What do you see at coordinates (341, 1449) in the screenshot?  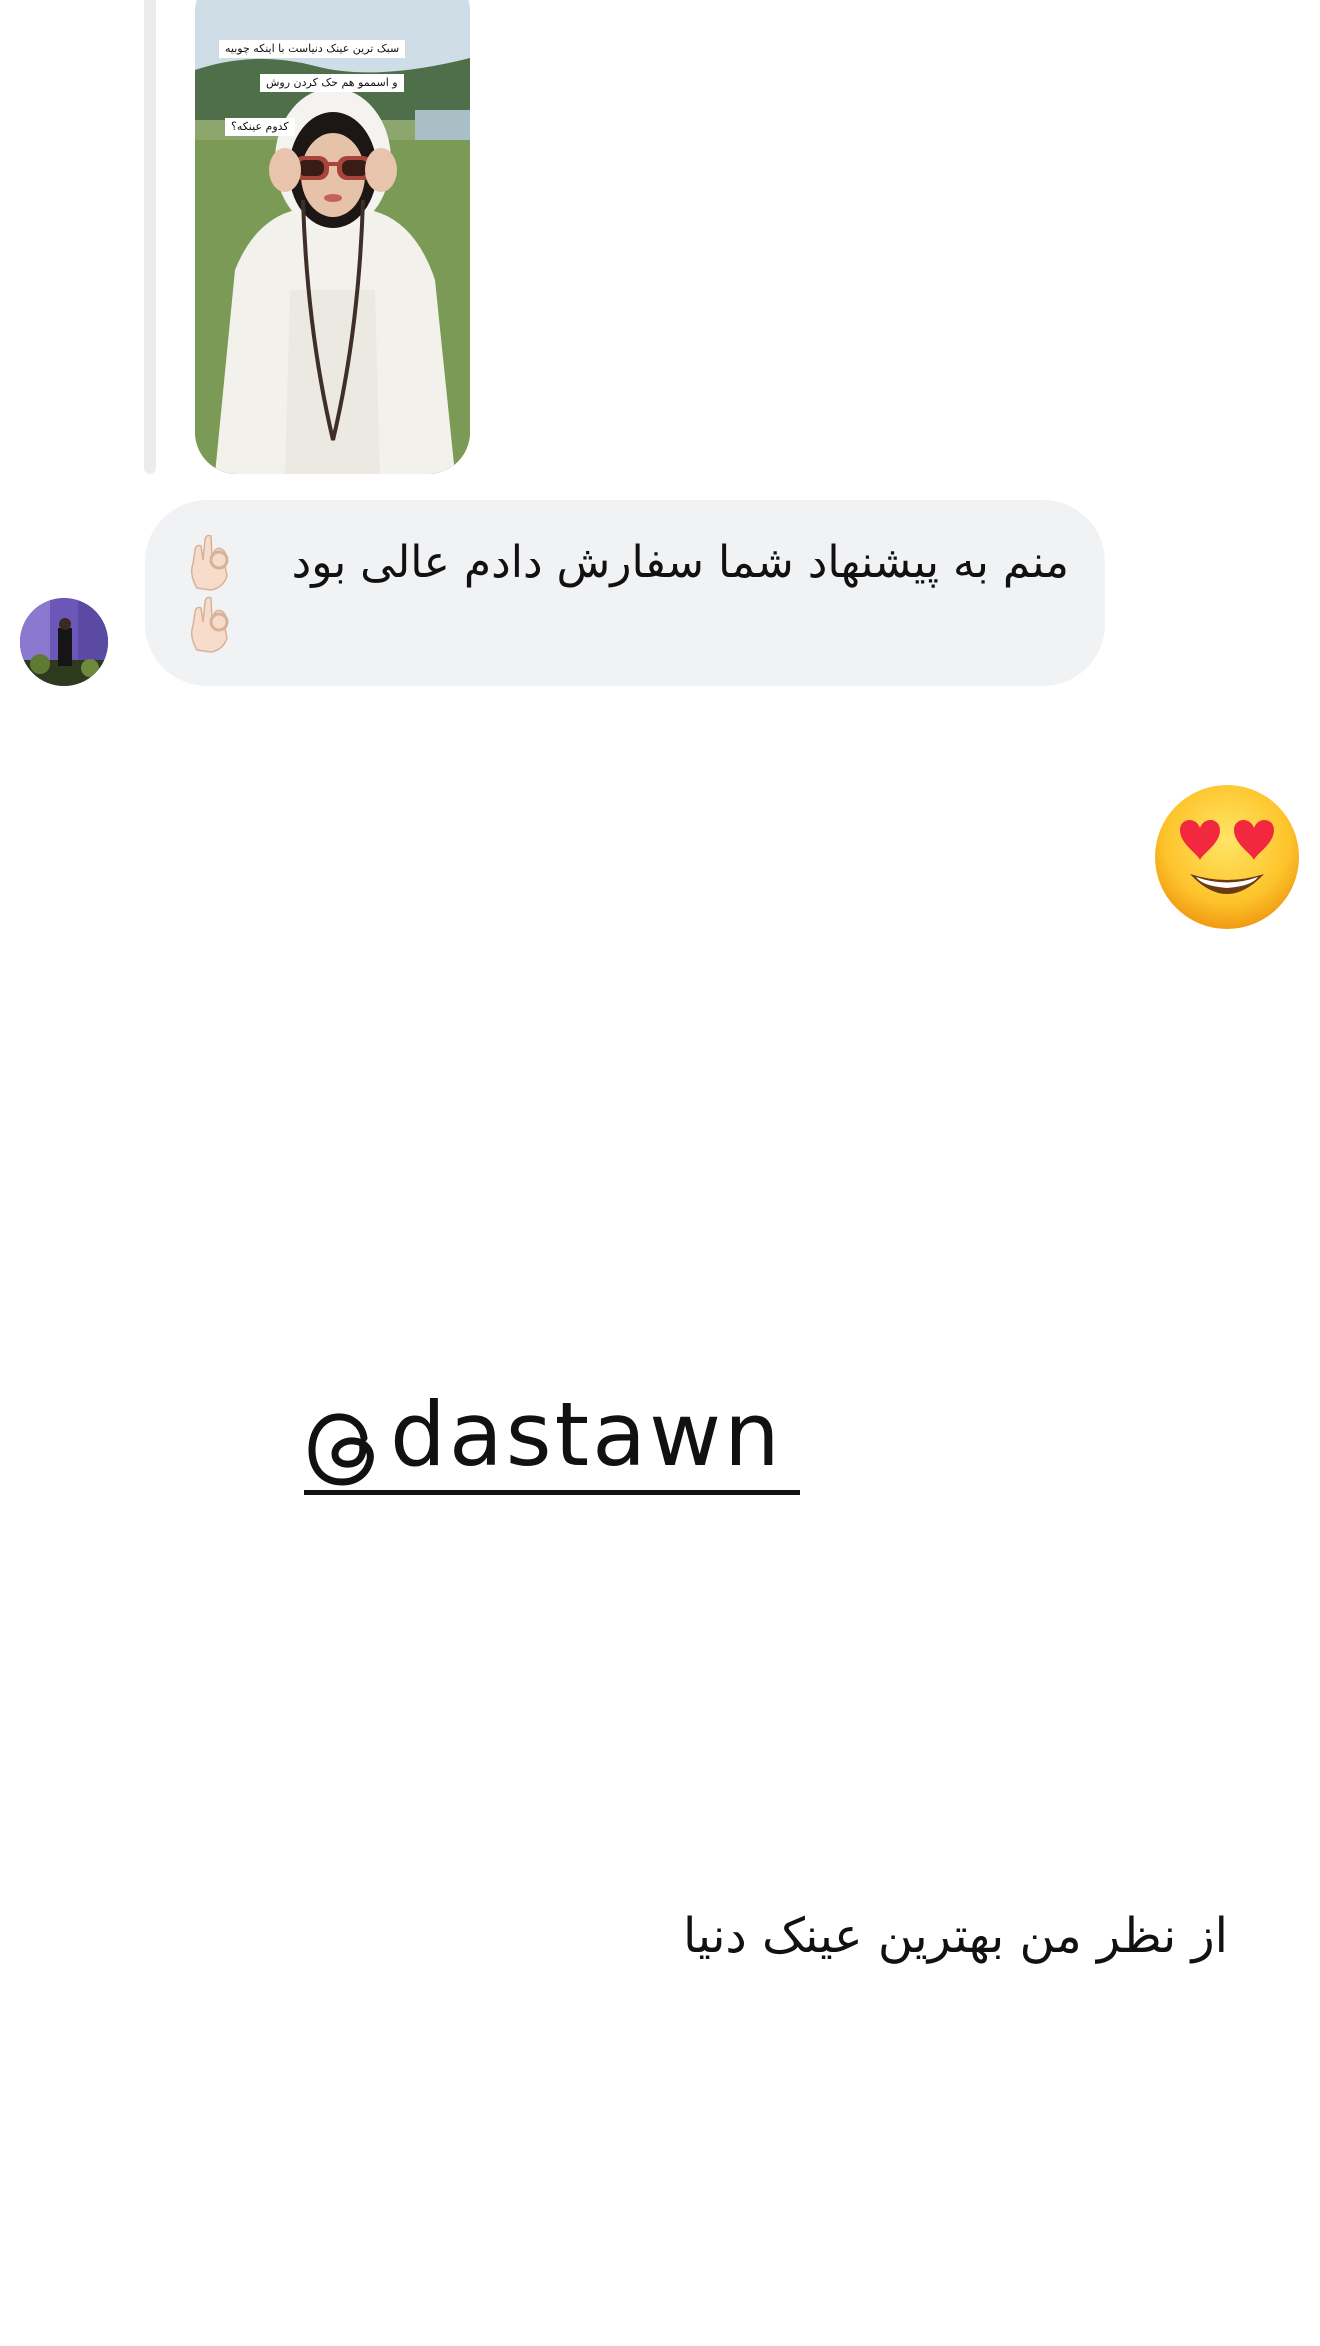 I see `threads-icon` at bounding box center [341, 1449].